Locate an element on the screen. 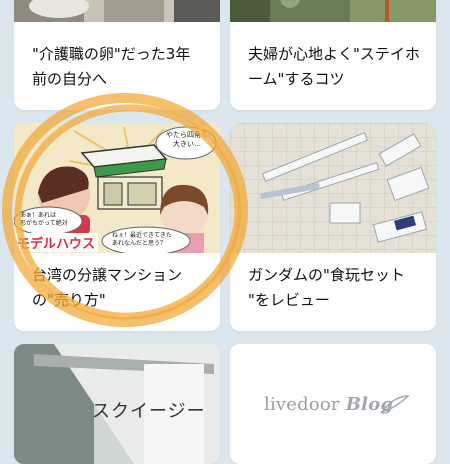 The height and width of the screenshot is (464, 450). feather-icon is located at coordinates (395, 404).